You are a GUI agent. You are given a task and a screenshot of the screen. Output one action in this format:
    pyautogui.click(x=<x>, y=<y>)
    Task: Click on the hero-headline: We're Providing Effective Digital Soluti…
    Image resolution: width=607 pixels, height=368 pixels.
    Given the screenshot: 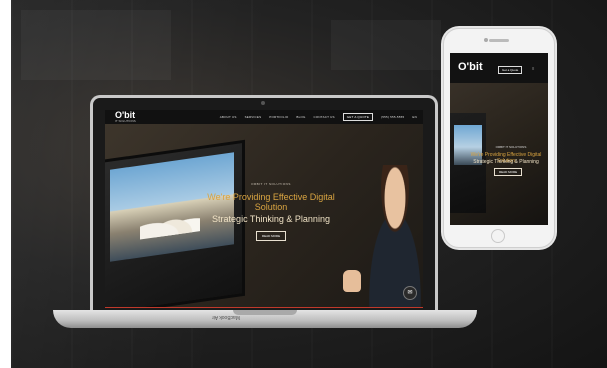 What is the action you would take?
    pyautogui.click(x=271, y=202)
    